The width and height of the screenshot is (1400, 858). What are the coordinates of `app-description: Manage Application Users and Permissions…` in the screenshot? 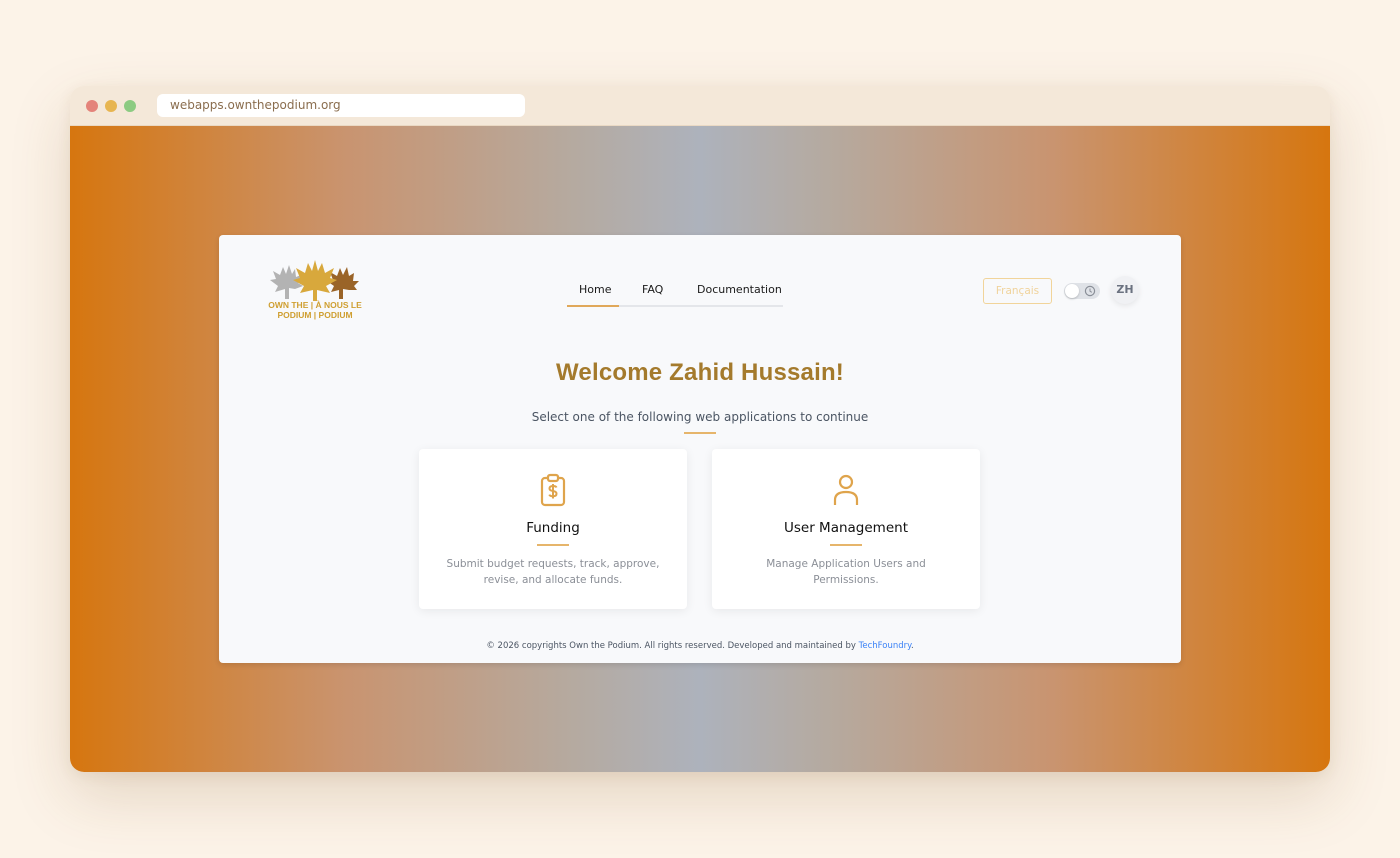 It's located at (846, 572).